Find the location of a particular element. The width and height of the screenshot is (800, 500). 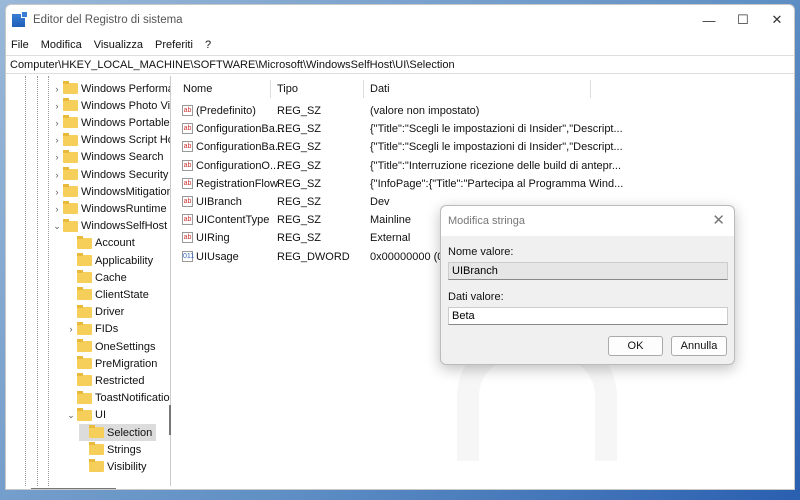

tree-item-label: Windows Performa is located at coordinates (126, 88).